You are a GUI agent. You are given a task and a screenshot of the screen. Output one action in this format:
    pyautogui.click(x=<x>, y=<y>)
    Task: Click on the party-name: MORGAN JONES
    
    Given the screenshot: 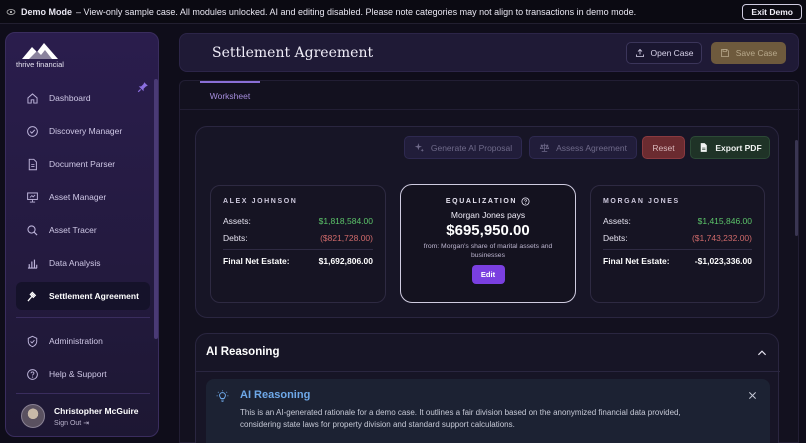 What is the action you would take?
    pyautogui.click(x=641, y=201)
    